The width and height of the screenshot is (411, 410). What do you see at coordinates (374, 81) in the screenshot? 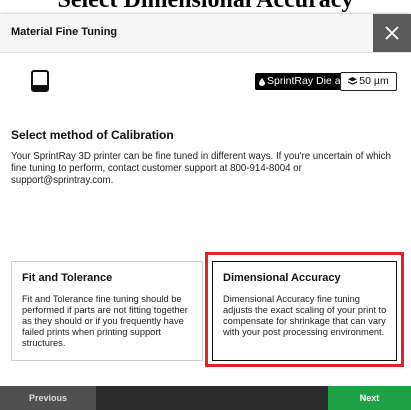
I see `layer-height-label: 50 µm` at bounding box center [374, 81].